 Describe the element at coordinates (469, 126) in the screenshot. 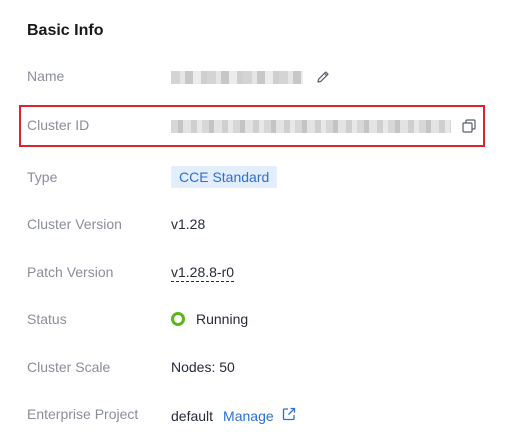

I see `copy-icon` at that location.